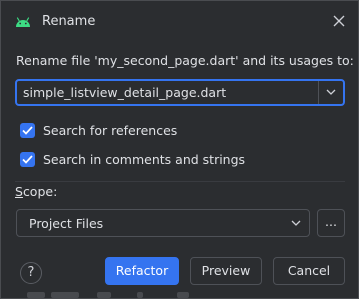 Image resolution: width=359 pixels, height=299 pixels. What do you see at coordinates (23, 21) in the screenshot?
I see `android-icon` at bounding box center [23, 21].